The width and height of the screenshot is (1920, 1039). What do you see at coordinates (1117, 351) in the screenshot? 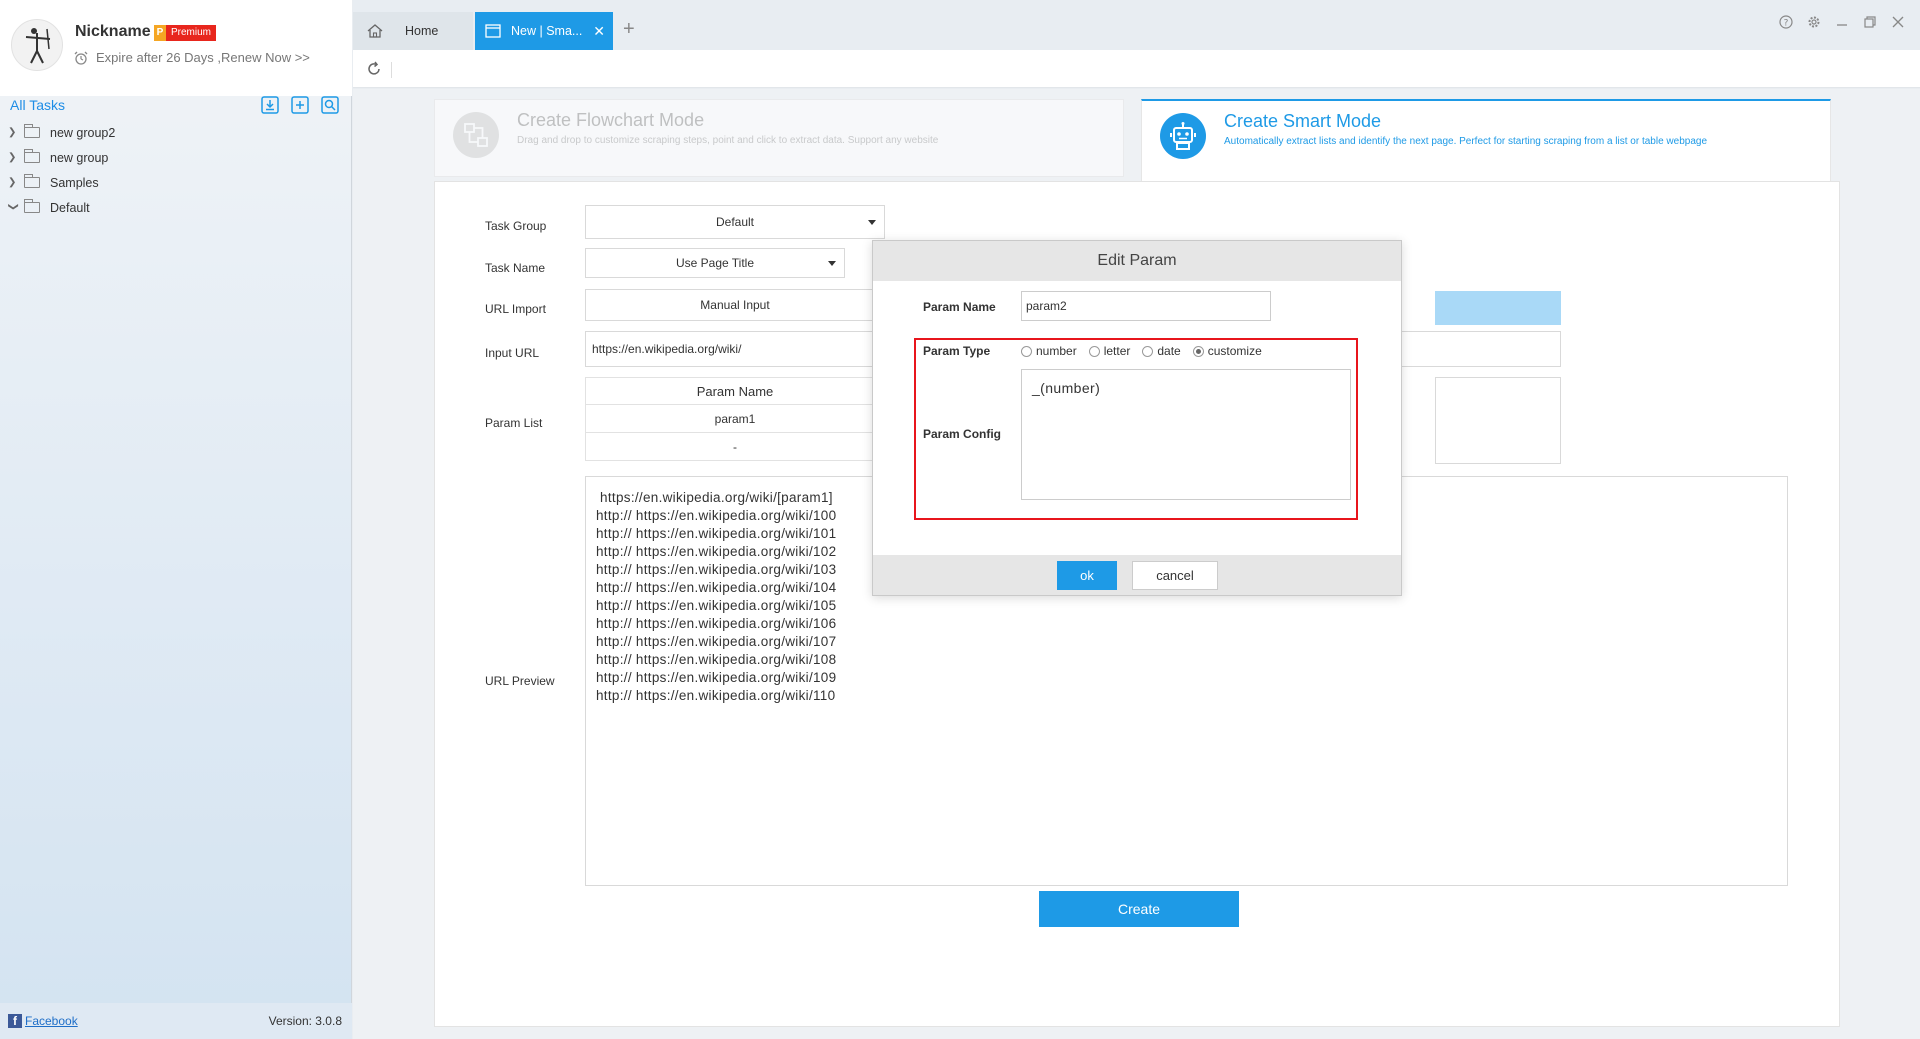
I see `radio-label: letter` at bounding box center [1117, 351].